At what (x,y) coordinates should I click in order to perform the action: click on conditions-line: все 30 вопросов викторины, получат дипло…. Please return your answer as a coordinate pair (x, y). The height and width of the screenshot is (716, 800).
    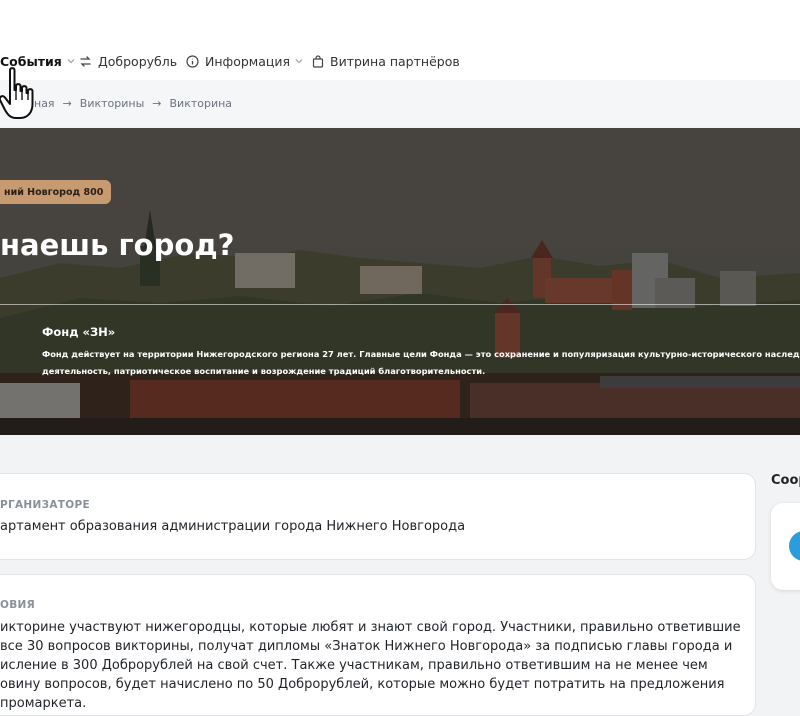
    Looking at the image, I should click on (366, 646).